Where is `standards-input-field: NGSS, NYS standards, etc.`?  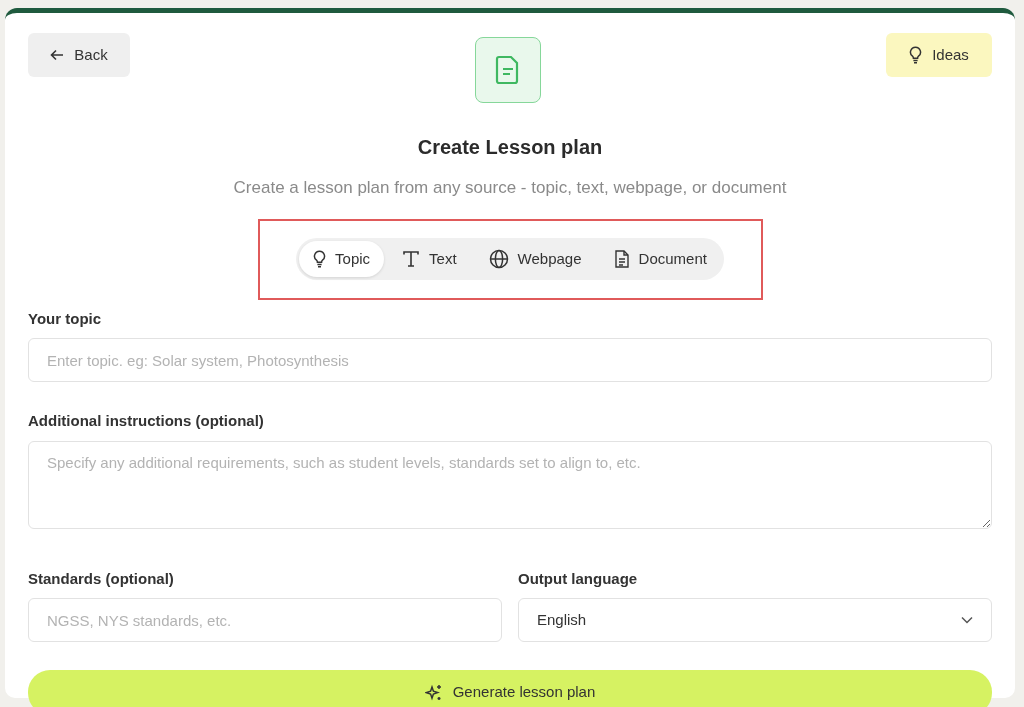
standards-input-field: NGSS, NYS standards, etc. is located at coordinates (265, 620).